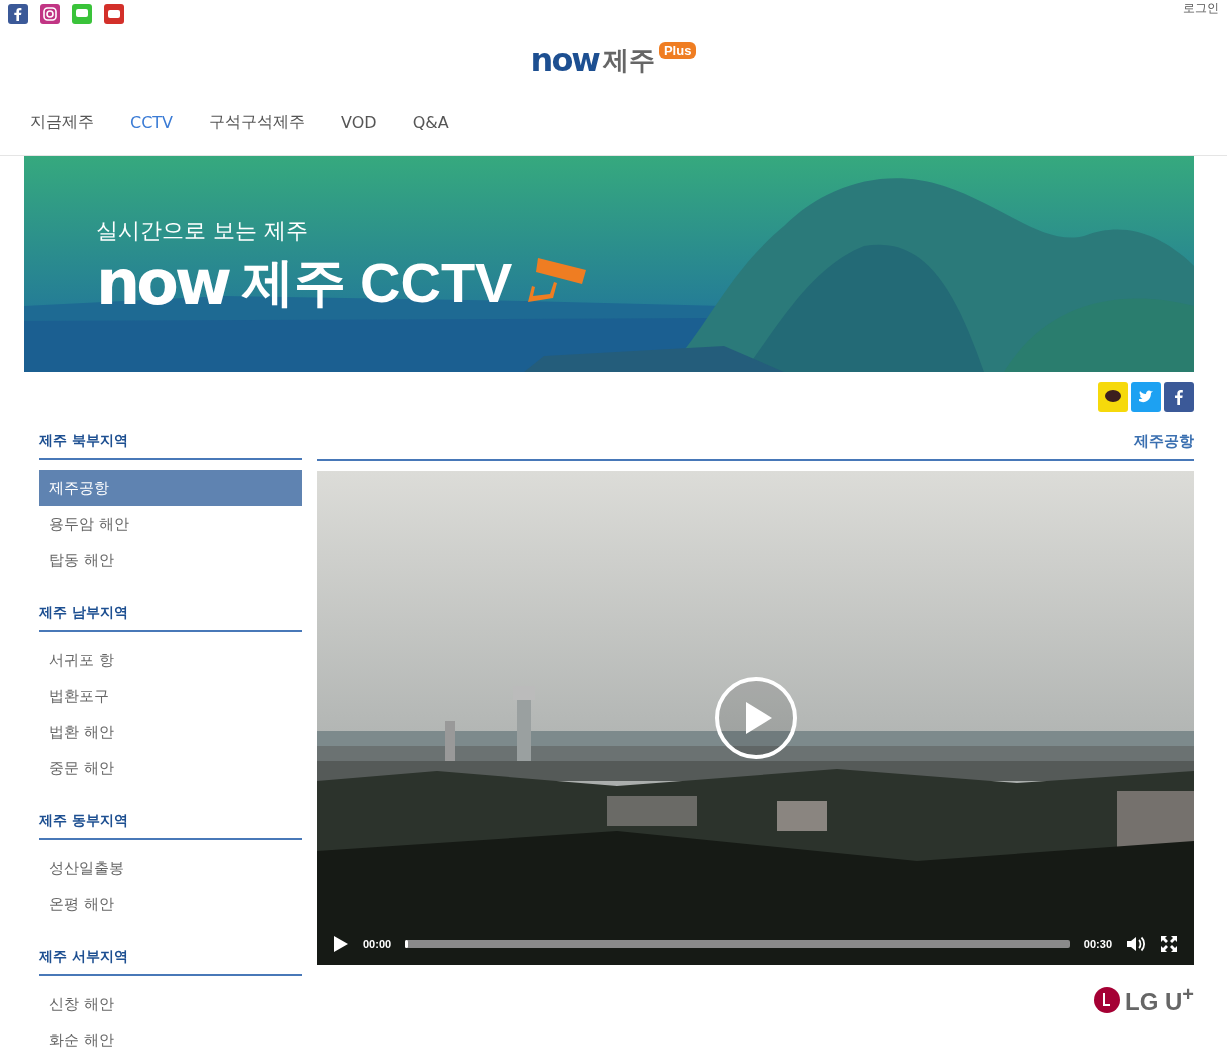 This screenshot has width=1227, height=1059. What do you see at coordinates (1097, 944) in the screenshot?
I see `duration-time: 00:30` at bounding box center [1097, 944].